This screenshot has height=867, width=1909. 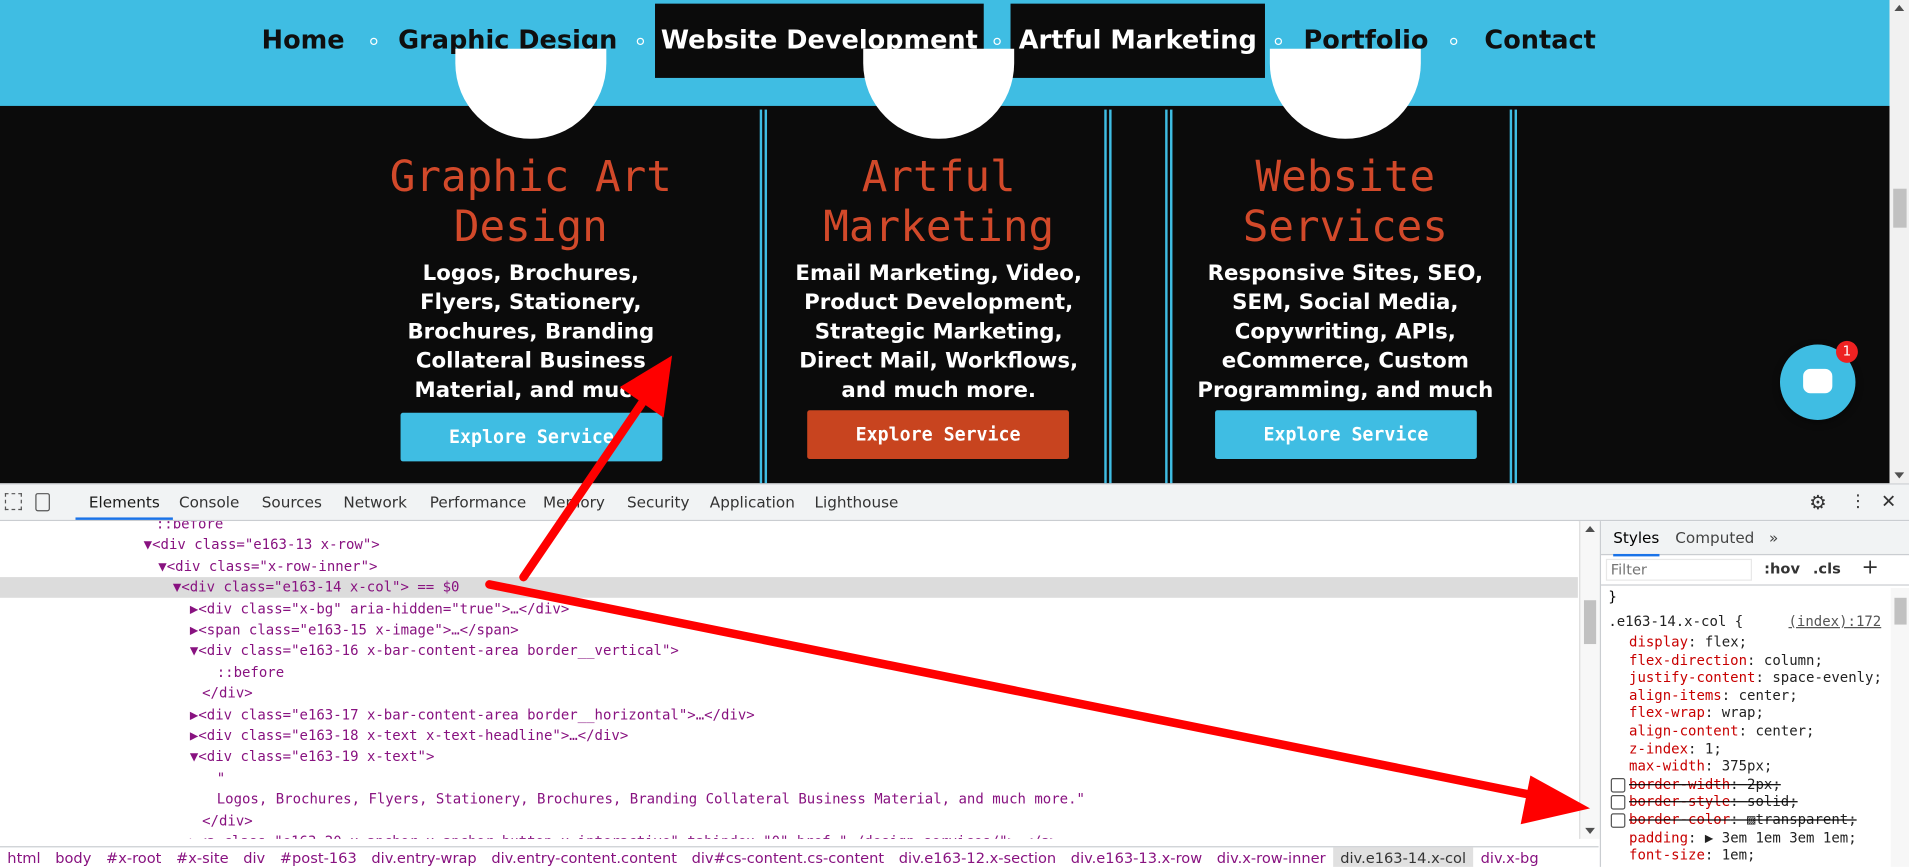 What do you see at coordinates (1769, 855) in the screenshot?
I see `style-declaration: font-size: 1em;` at bounding box center [1769, 855].